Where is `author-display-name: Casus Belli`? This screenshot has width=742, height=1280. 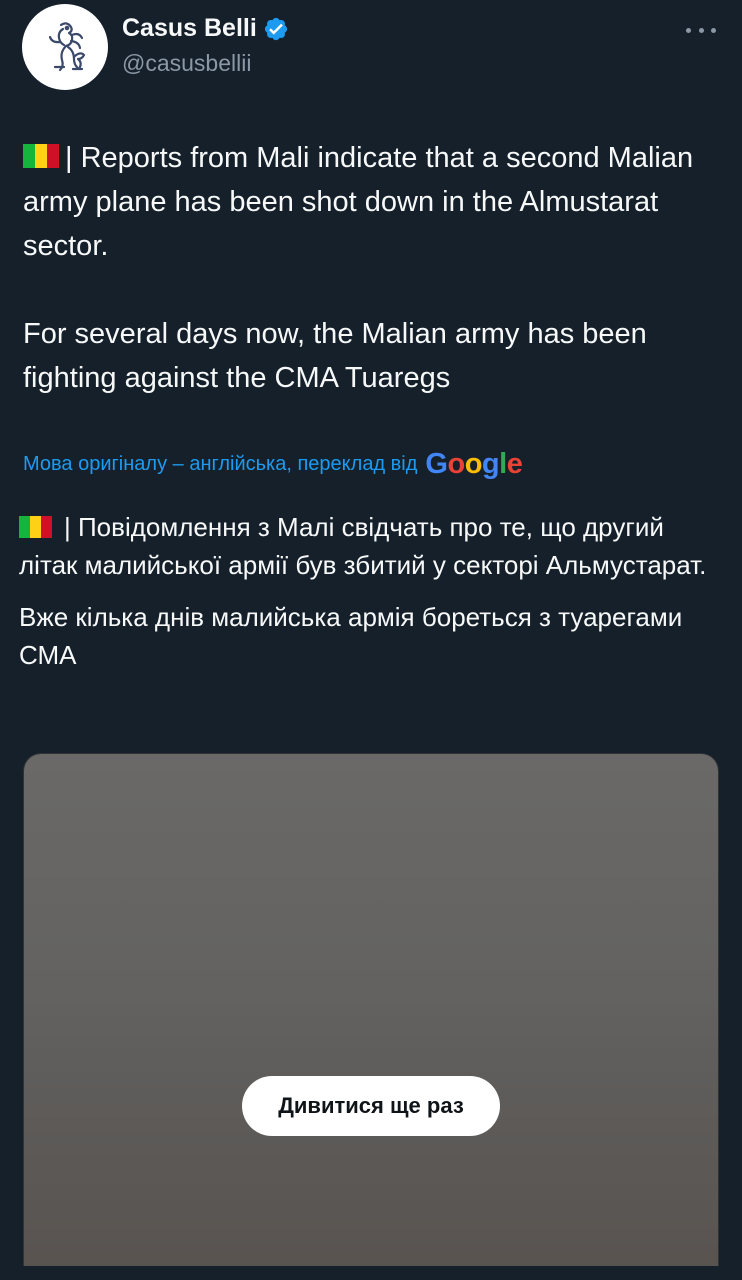
author-display-name: Casus Belli is located at coordinates (189, 28).